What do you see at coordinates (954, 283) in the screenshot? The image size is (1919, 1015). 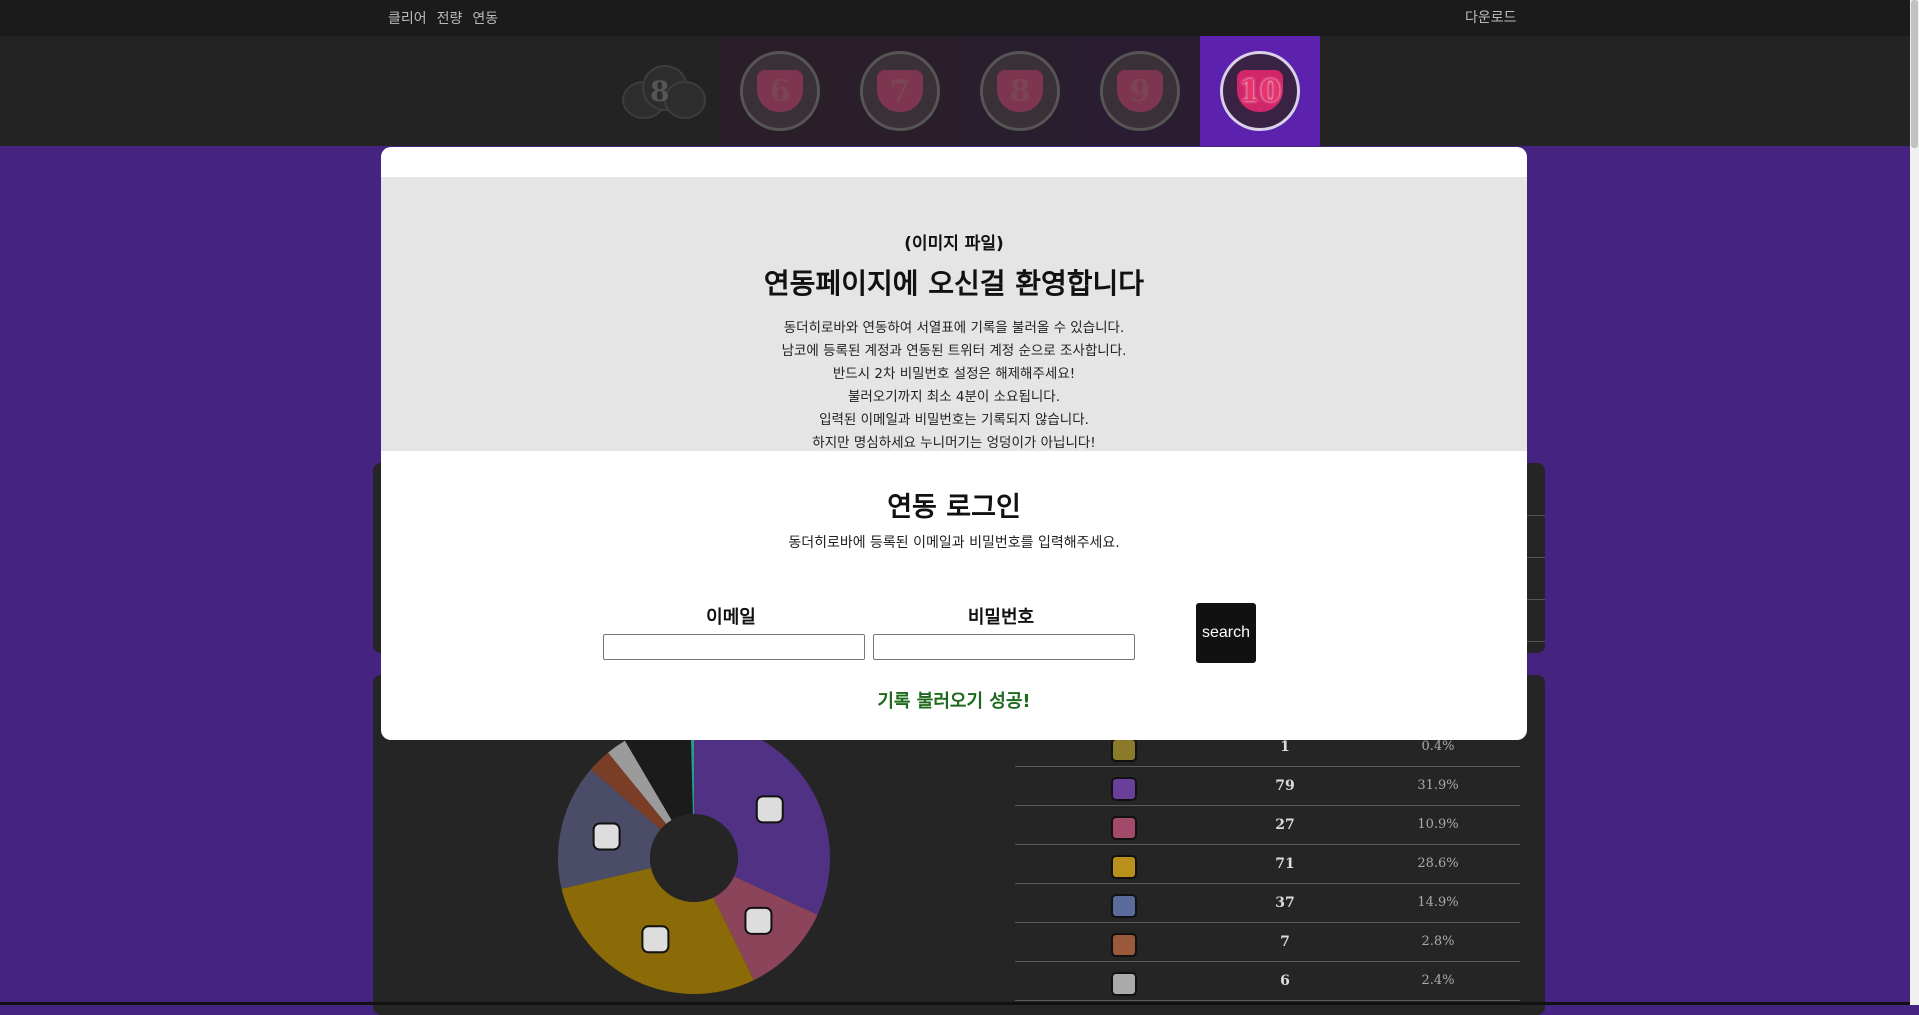 I see `modal-title: 연동페이지에 오신걸 환영합니다` at bounding box center [954, 283].